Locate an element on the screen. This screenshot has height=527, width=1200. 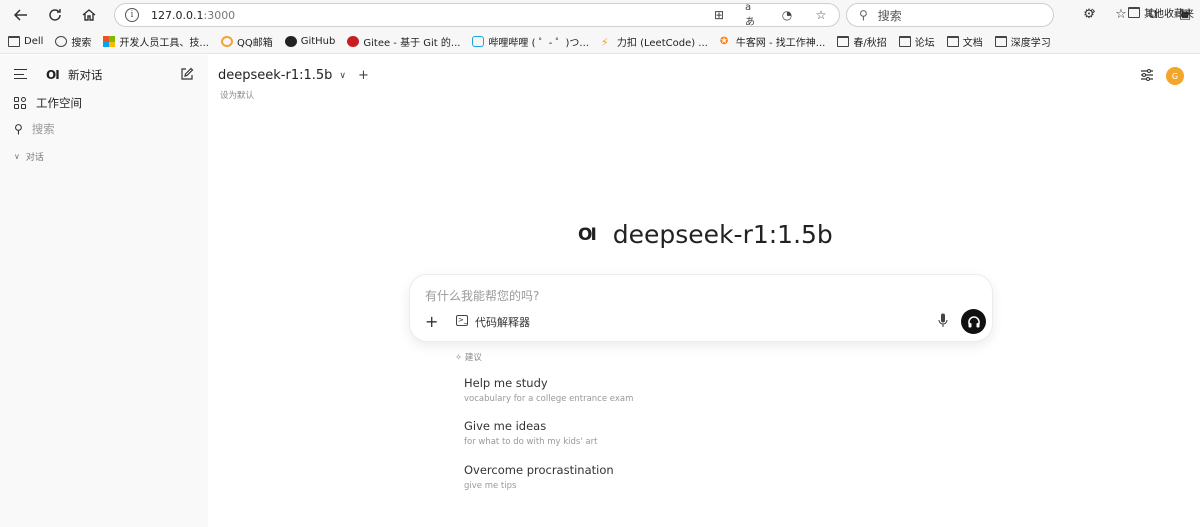
sparkle-icon: ✧ is located at coordinates (460, 358).